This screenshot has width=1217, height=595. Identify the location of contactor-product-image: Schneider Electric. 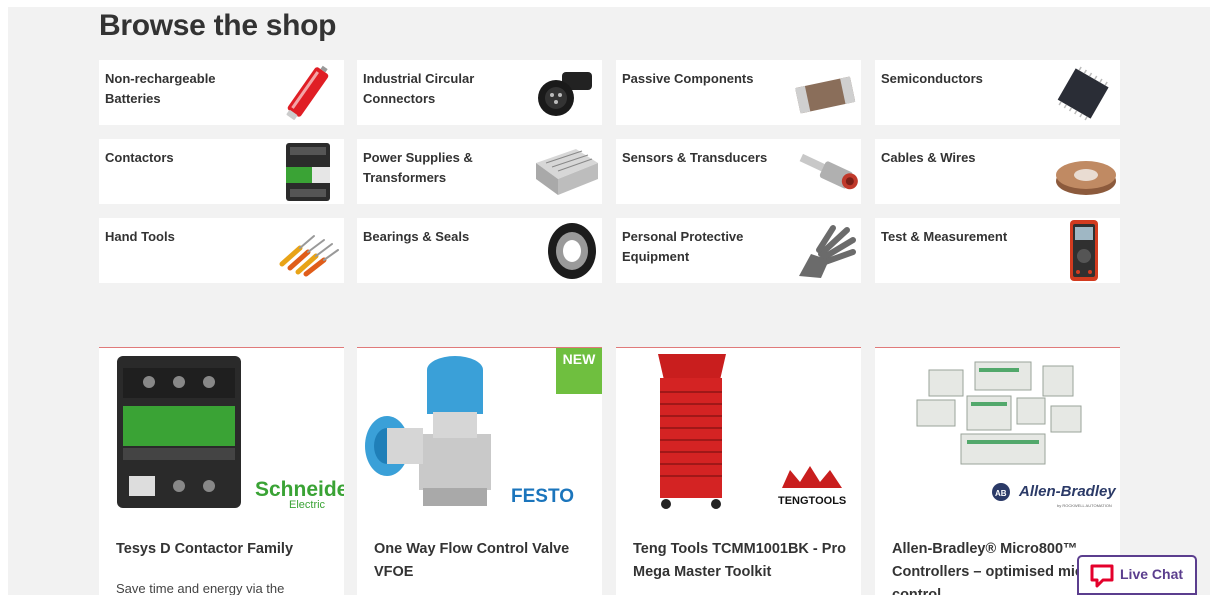
(230, 433).